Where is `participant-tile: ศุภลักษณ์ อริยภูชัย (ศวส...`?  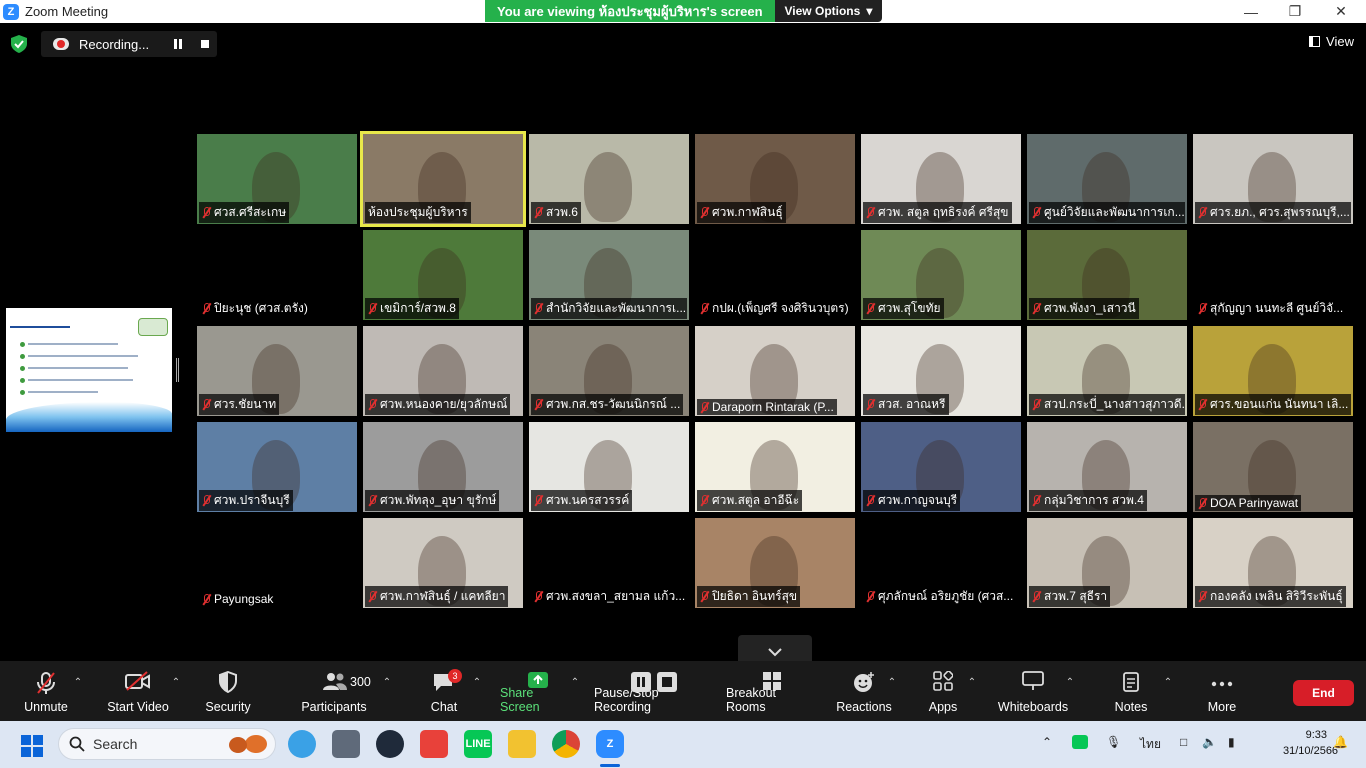 participant-tile: ศุภลักษณ์ อริยภูชัย (ศวส... is located at coordinates (941, 563).